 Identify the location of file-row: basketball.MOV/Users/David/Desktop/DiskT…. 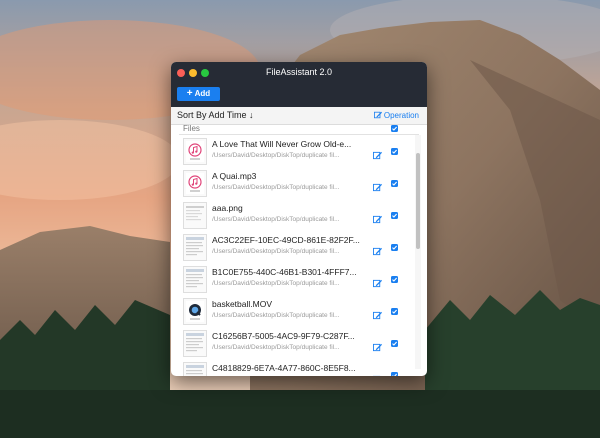
(296, 311).